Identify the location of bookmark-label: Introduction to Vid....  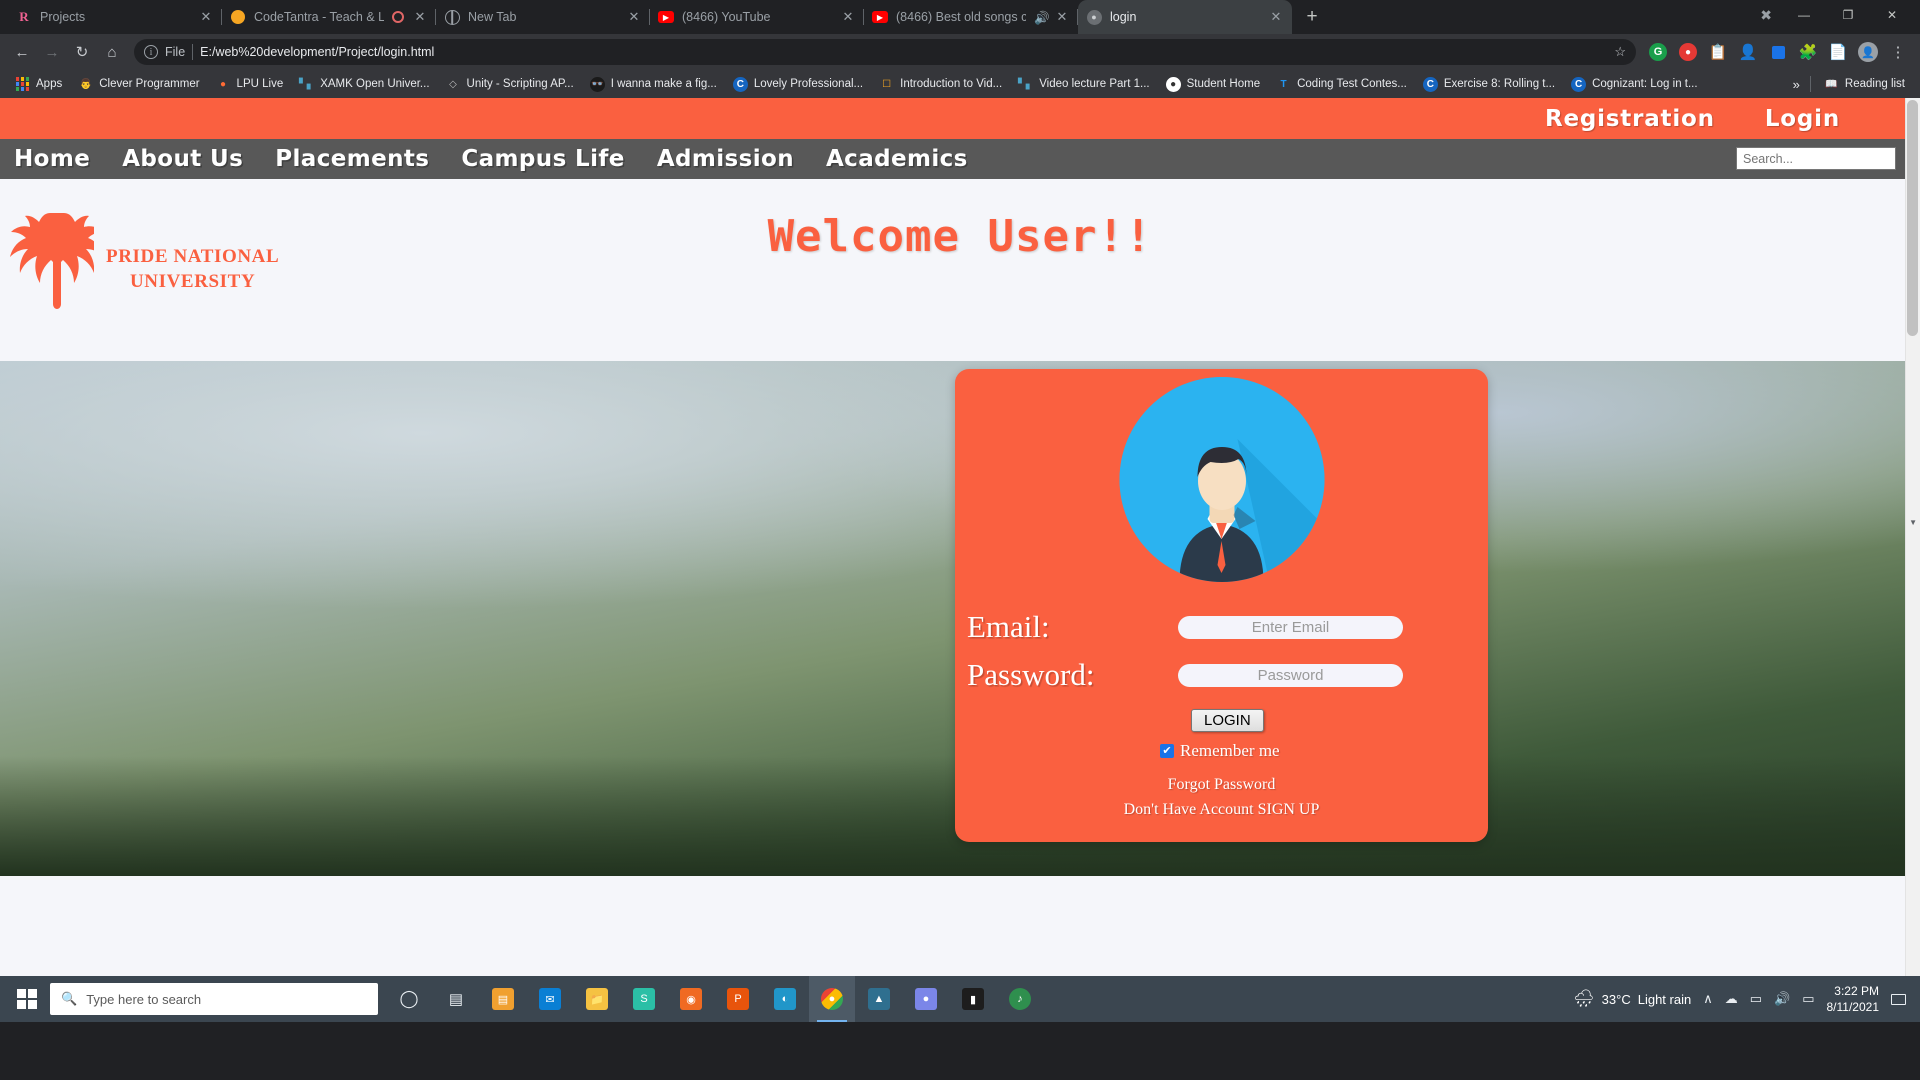
(951, 84).